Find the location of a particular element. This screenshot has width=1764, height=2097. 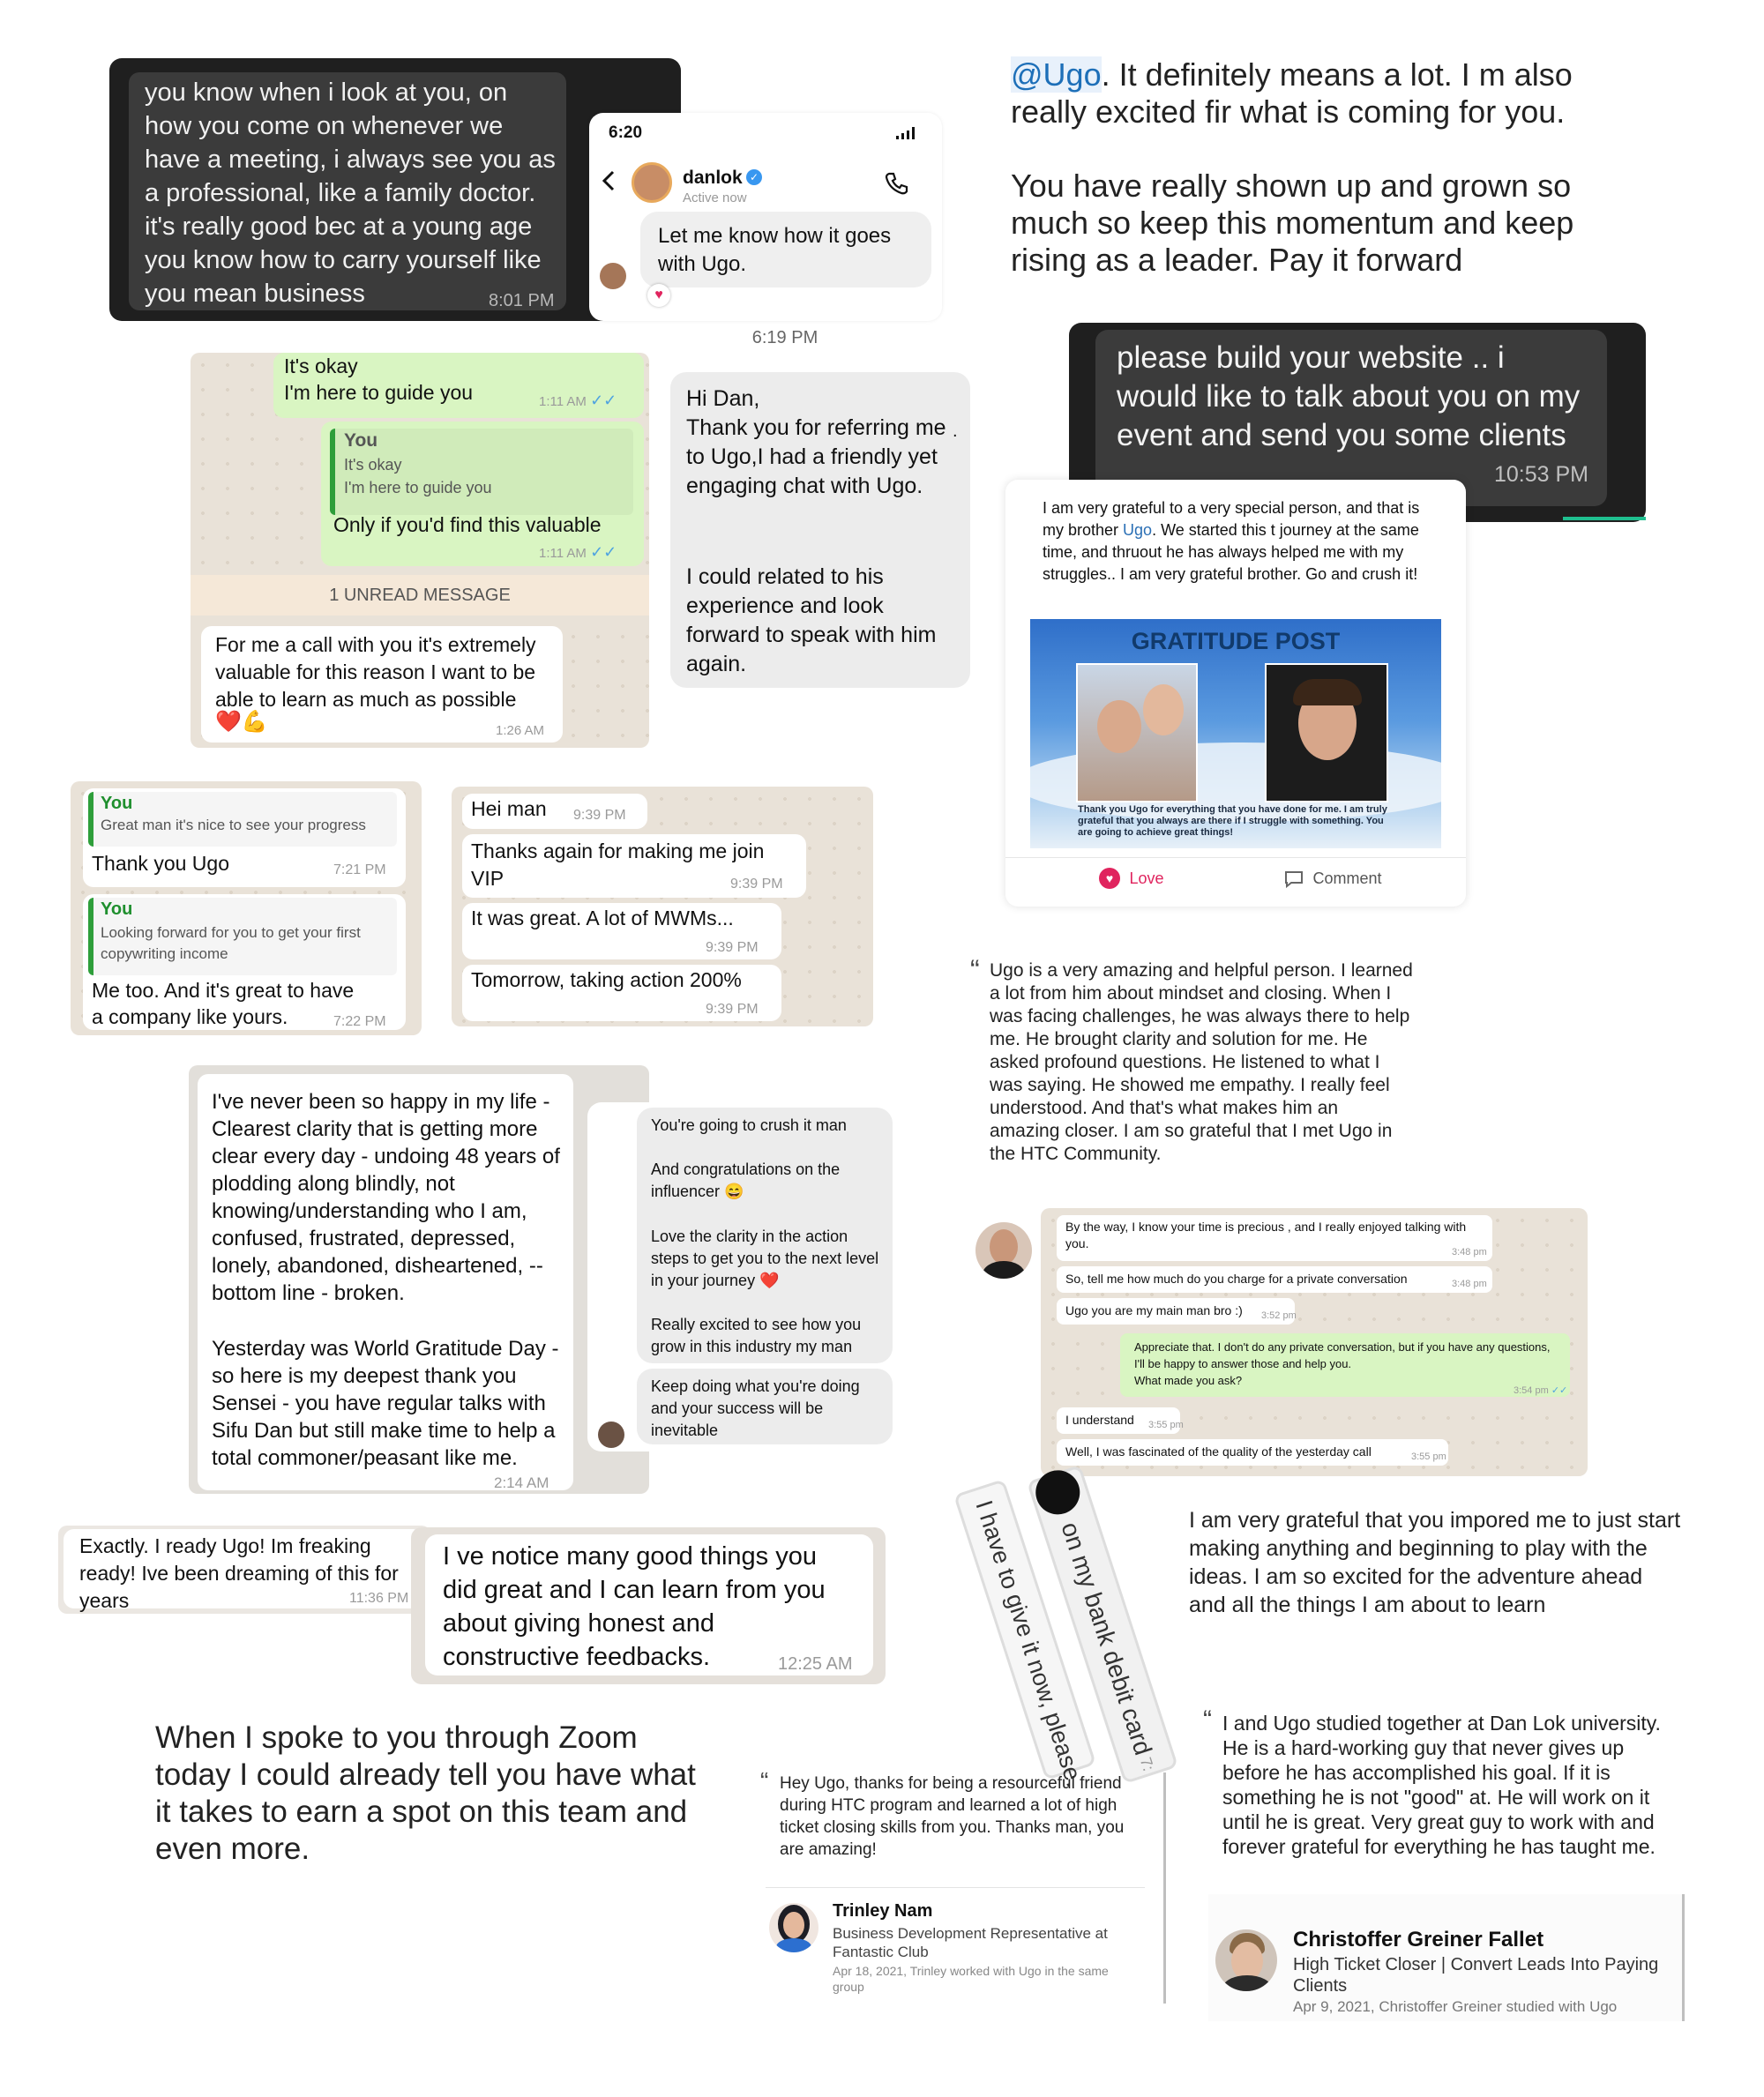

comment-icon is located at coordinates (1294, 879).